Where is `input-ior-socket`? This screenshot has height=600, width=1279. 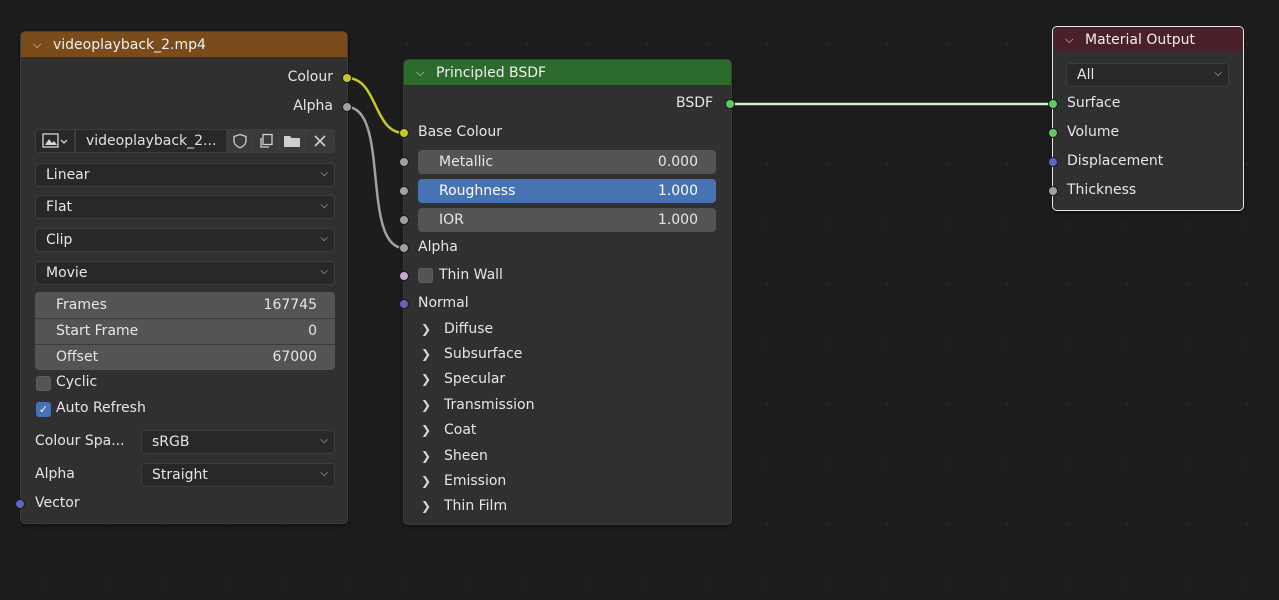
input-ior-socket is located at coordinates (404, 220).